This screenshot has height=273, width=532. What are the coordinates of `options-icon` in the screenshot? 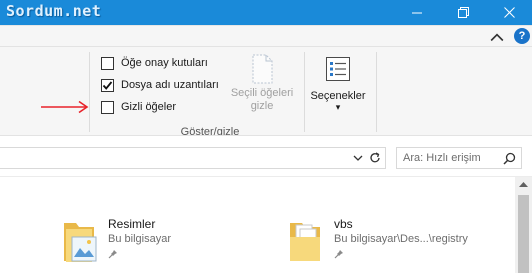 It's located at (338, 69).